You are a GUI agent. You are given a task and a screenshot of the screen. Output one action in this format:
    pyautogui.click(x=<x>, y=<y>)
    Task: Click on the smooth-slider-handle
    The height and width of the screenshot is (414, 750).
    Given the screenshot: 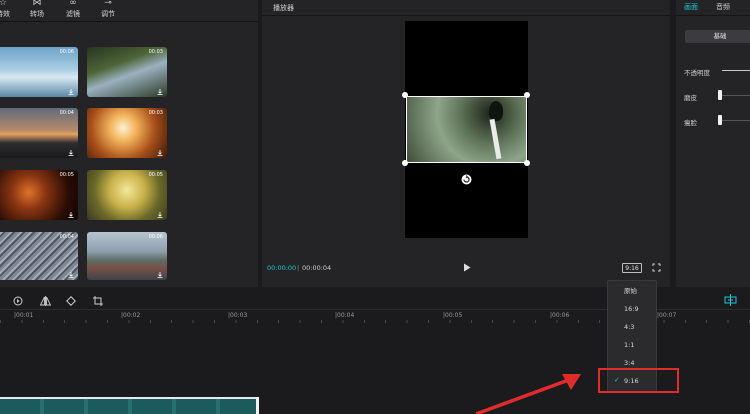 What is the action you would take?
    pyautogui.click(x=720, y=95)
    